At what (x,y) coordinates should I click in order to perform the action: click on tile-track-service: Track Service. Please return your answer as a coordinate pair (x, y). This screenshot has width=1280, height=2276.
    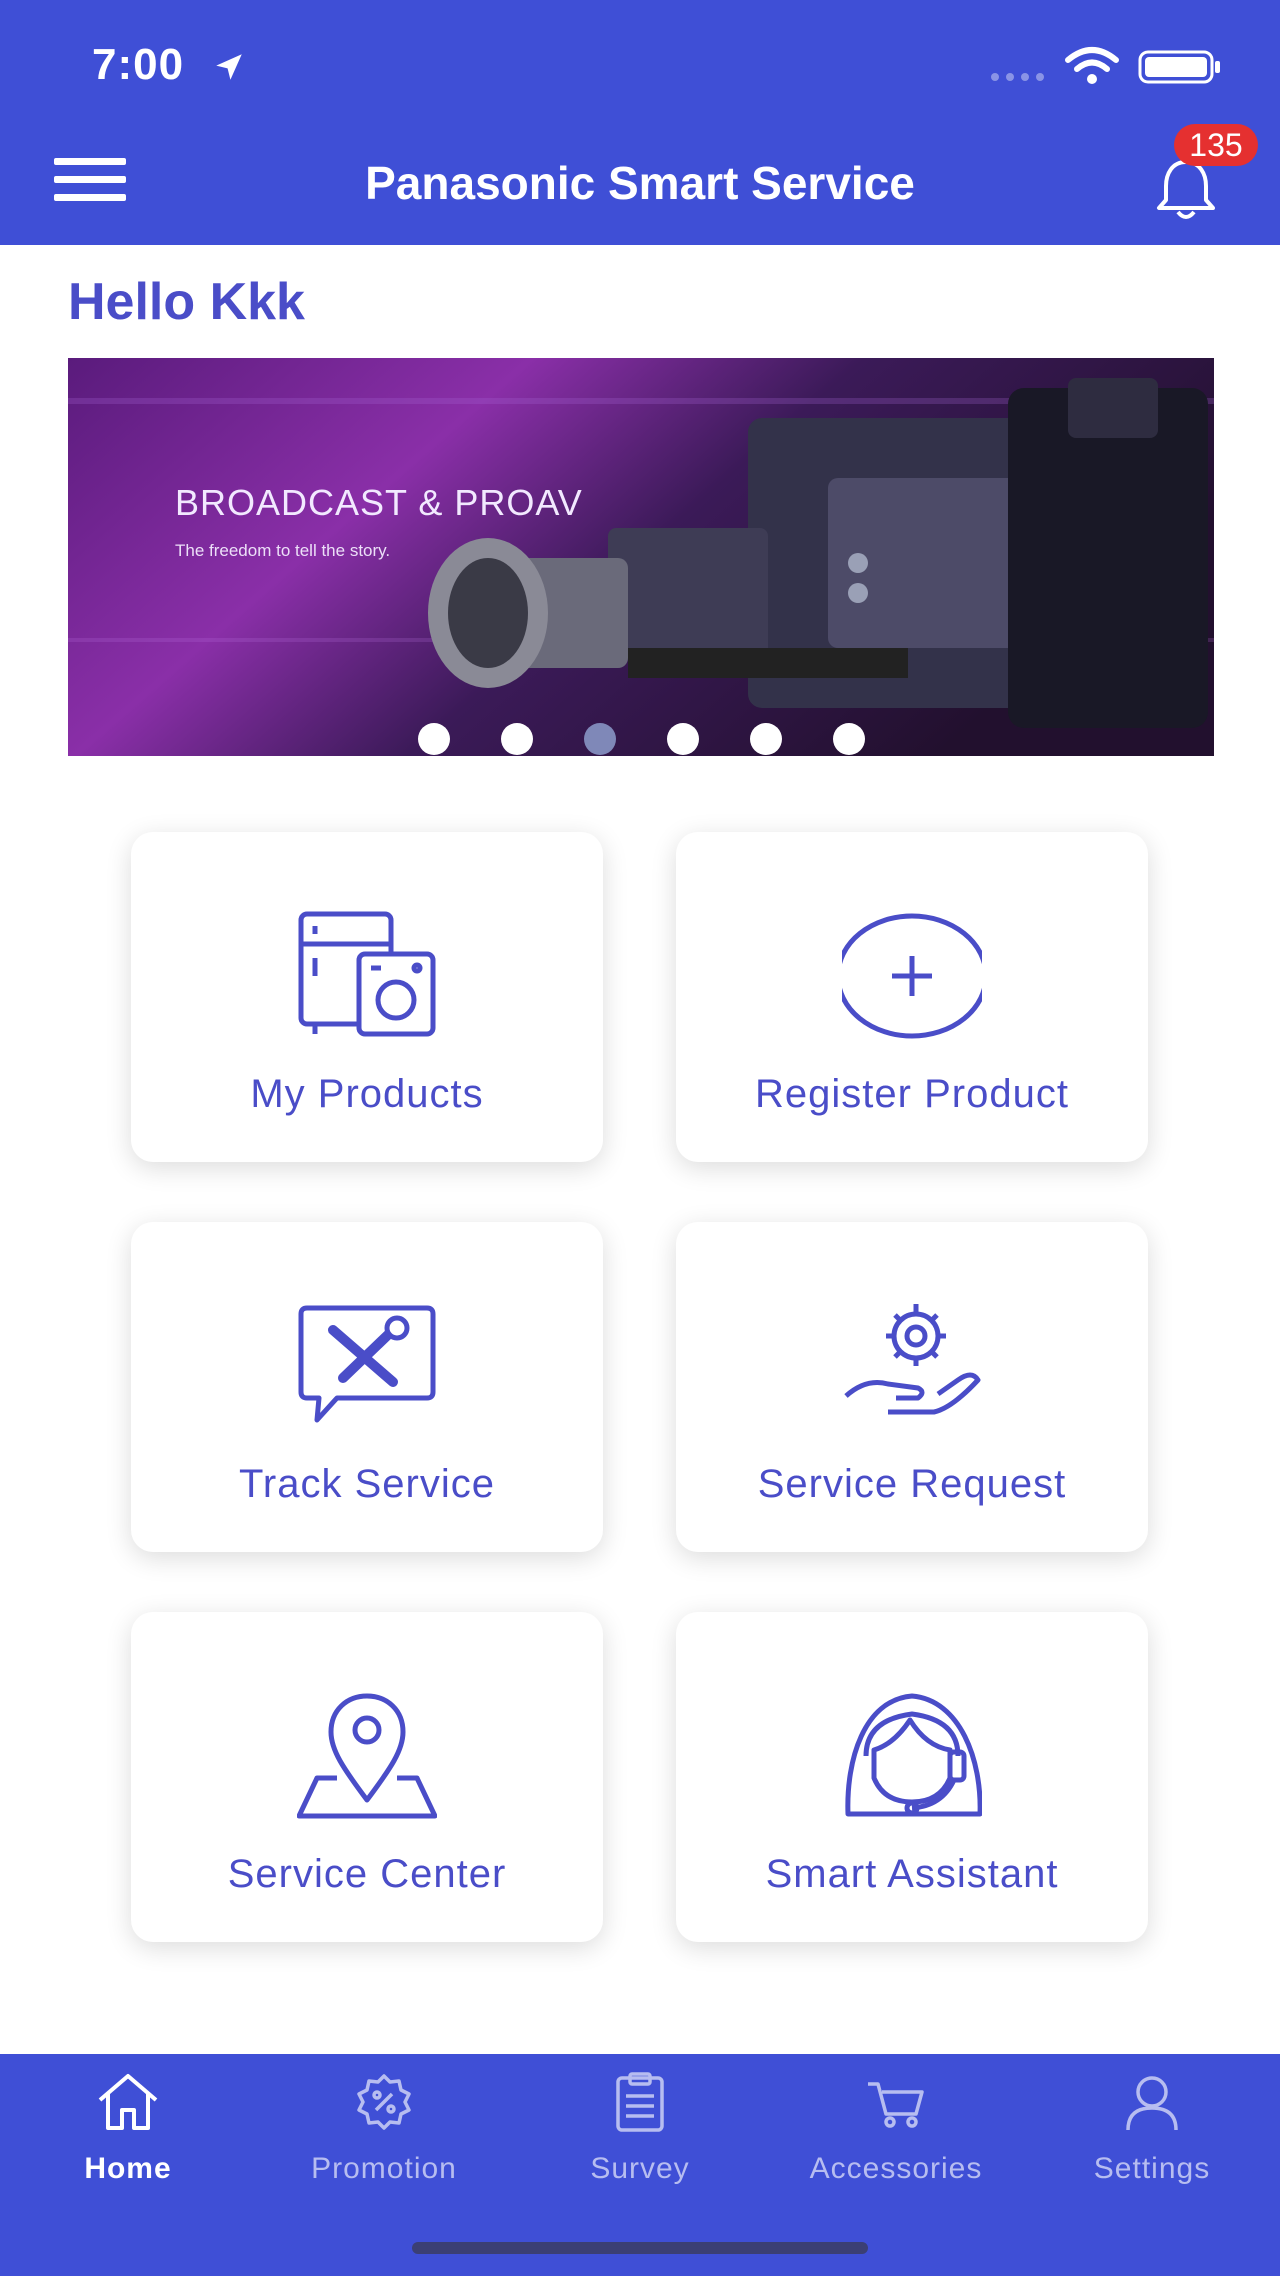
    Looking at the image, I should click on (367, 1387).